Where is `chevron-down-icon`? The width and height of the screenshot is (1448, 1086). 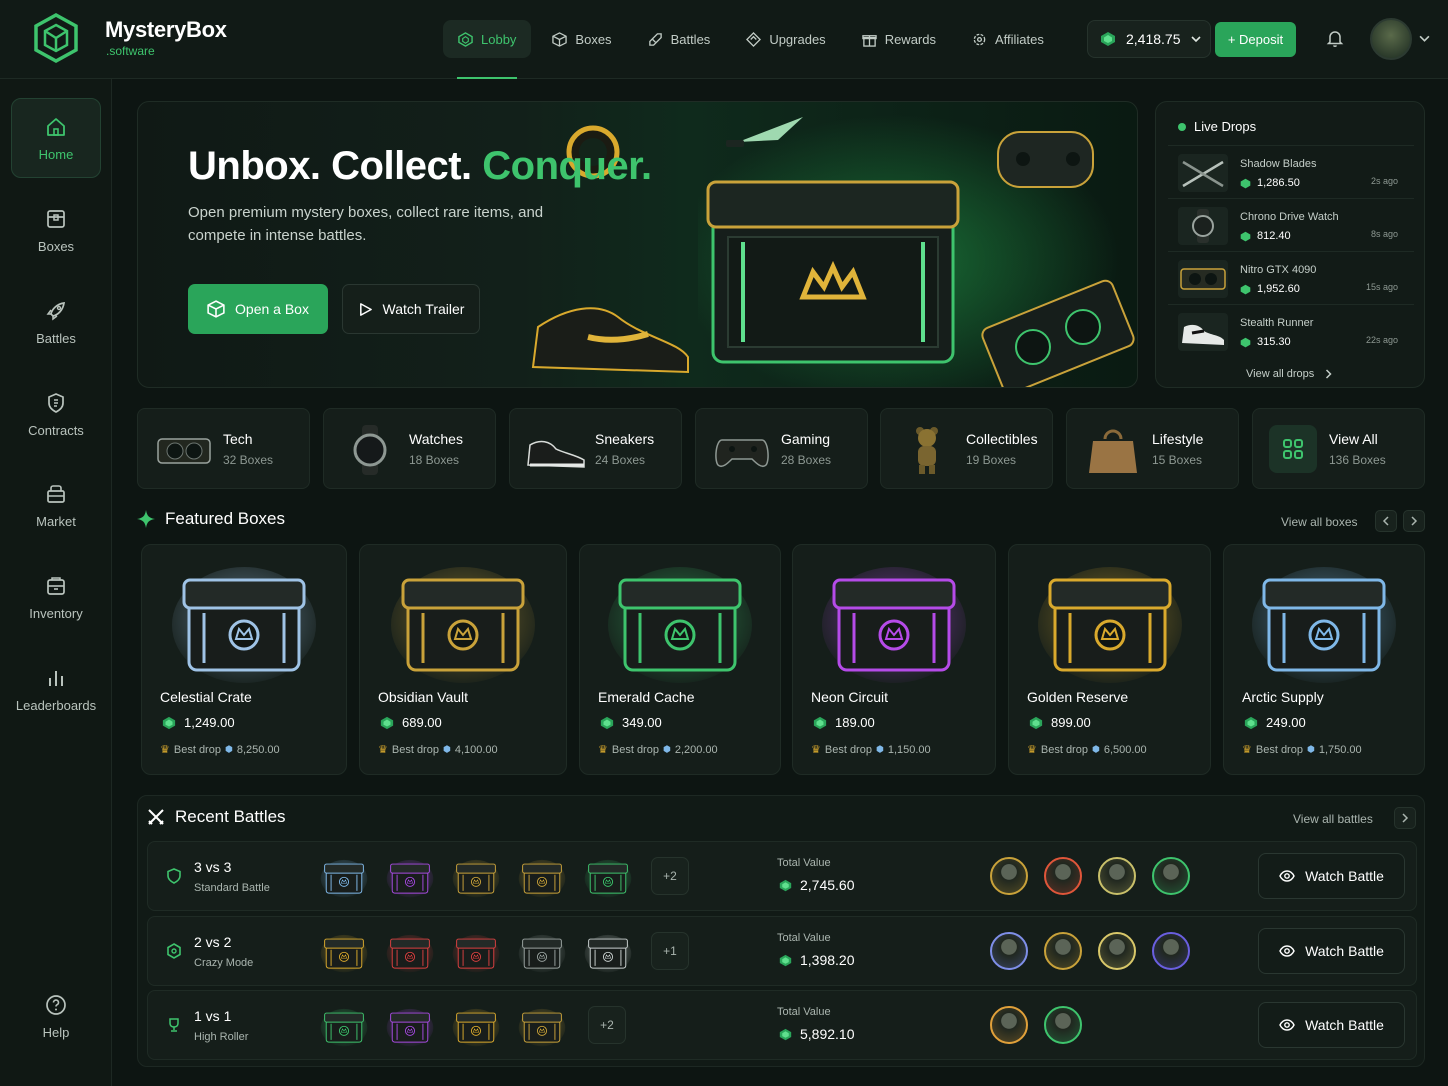
chevron-down-icon is located at coordinates (1424, 38).